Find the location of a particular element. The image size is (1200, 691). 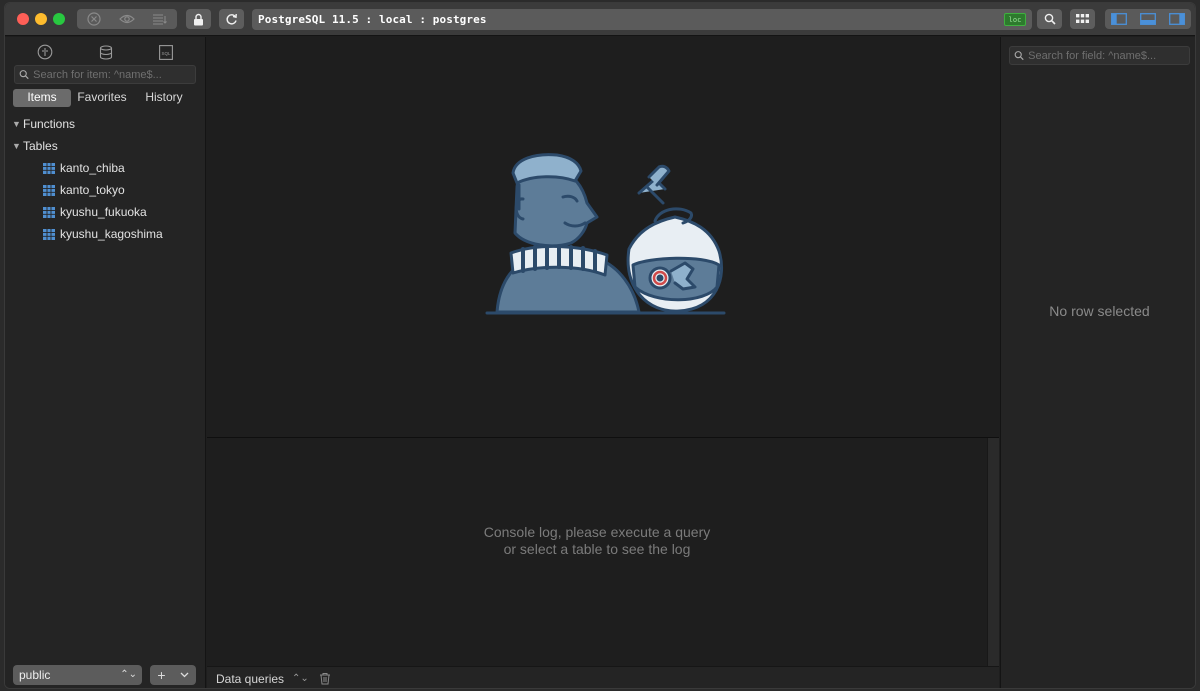

database-mode-button is located at coordinates (106, 52).